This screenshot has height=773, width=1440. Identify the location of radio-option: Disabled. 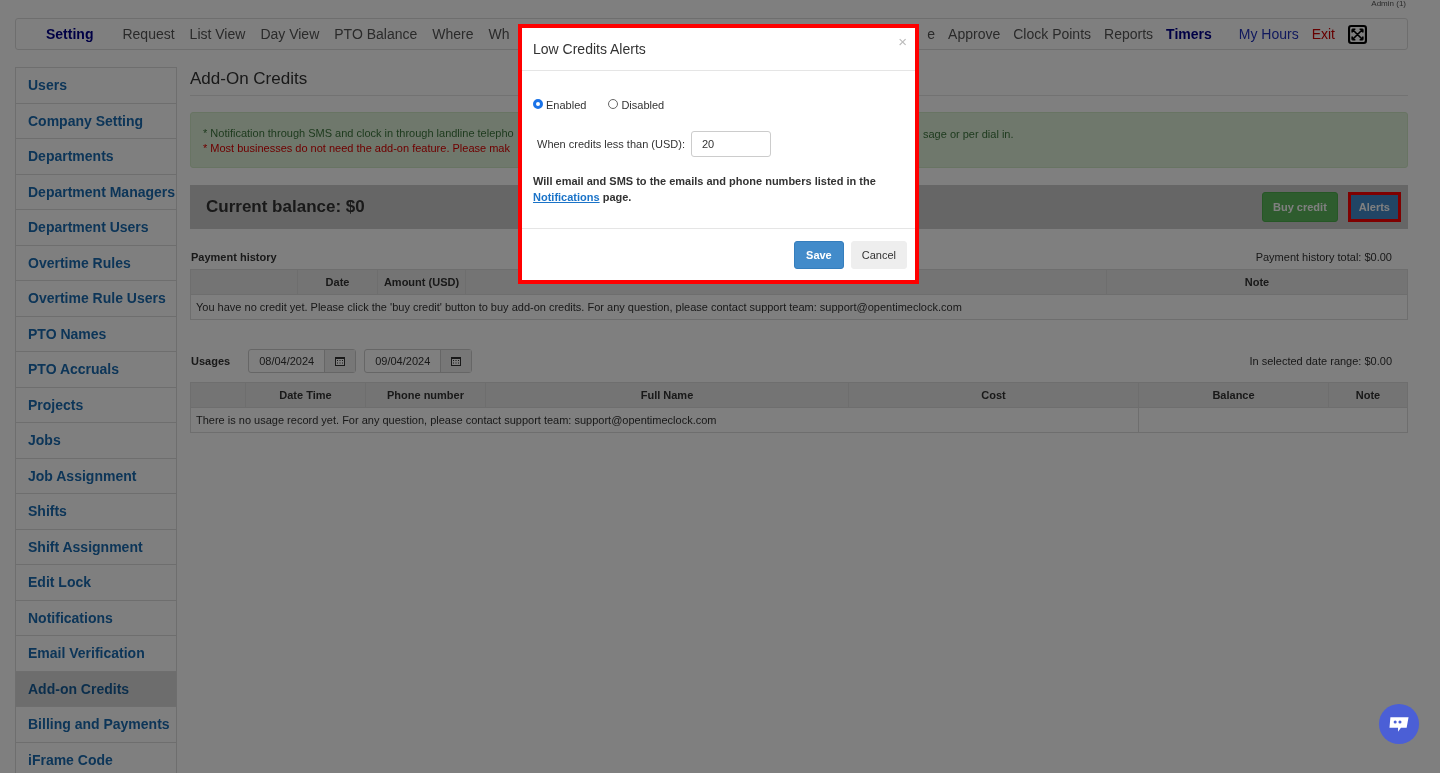
(636, 105).